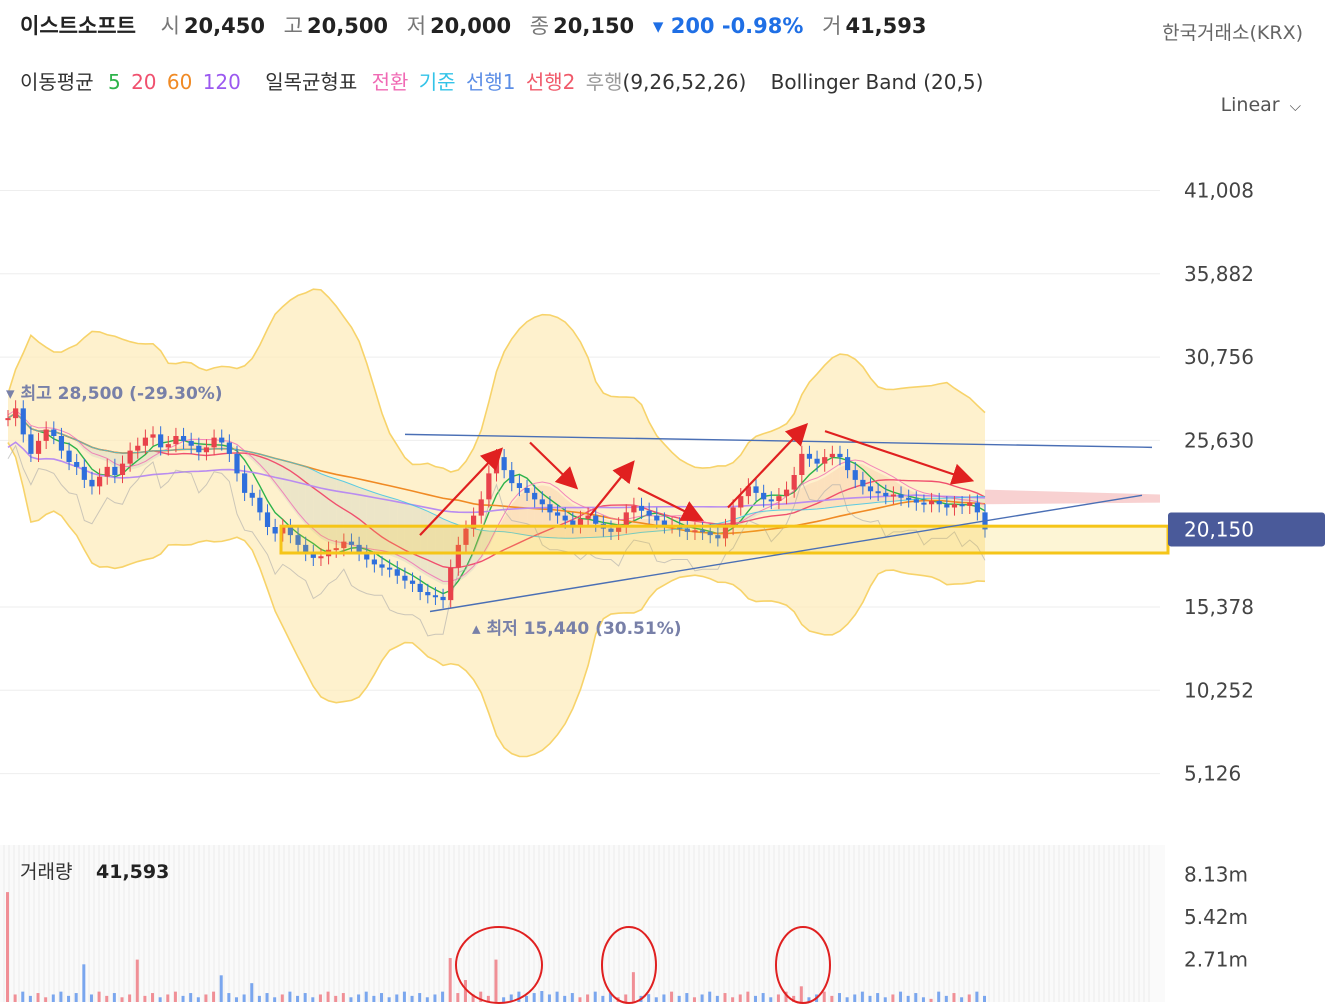 Image resolution: width=1325 pixels, height=1005 pixels. I want to click on high-label: 고, so click(293, 26).